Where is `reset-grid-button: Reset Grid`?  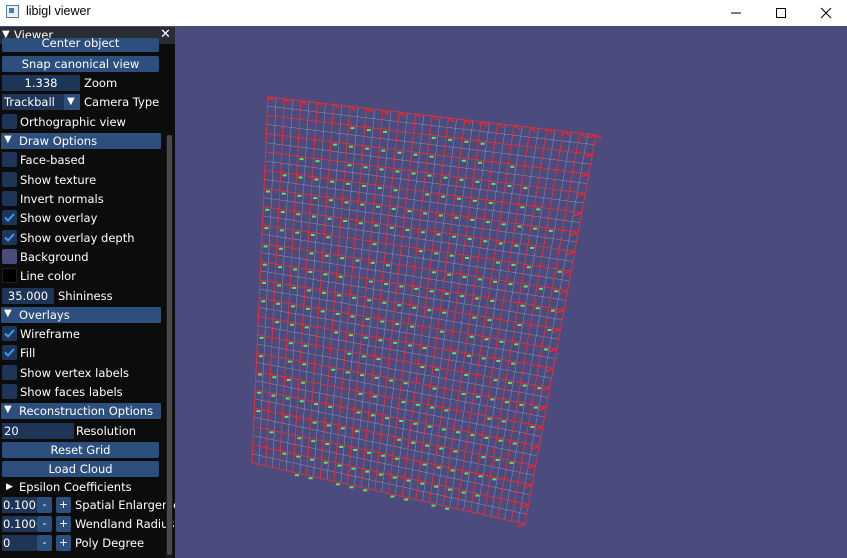
reset-grid-button: Reset Grid is located at coordinates (80, 450).